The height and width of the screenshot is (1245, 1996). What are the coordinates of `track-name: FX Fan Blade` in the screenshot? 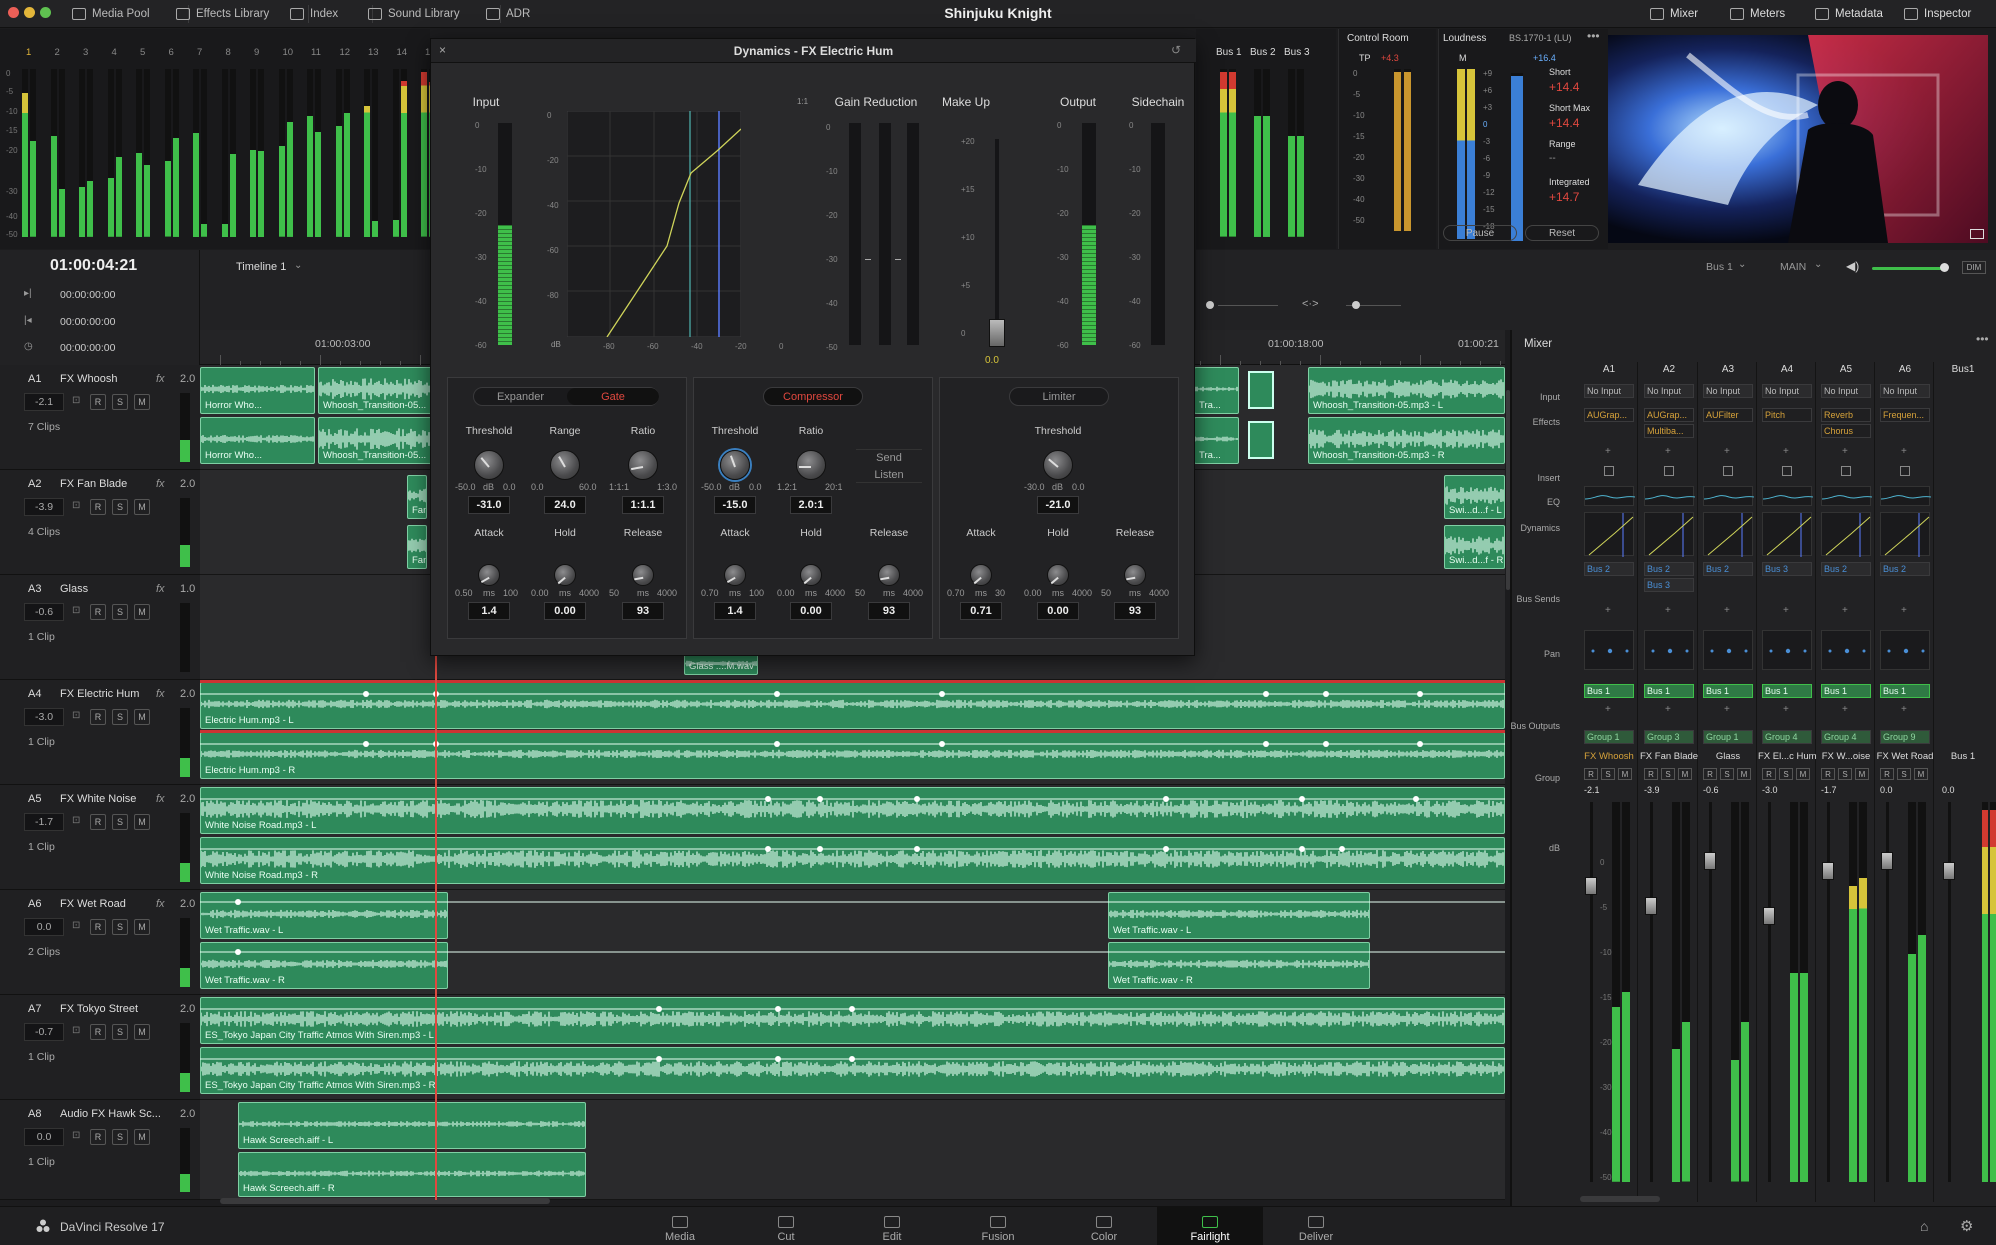 It's located at (93, 484).